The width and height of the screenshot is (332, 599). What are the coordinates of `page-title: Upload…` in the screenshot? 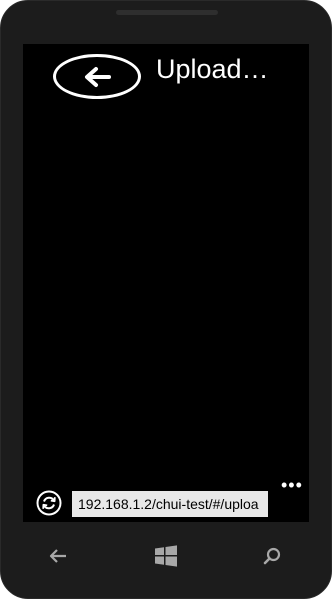 It's located at (212, 69).